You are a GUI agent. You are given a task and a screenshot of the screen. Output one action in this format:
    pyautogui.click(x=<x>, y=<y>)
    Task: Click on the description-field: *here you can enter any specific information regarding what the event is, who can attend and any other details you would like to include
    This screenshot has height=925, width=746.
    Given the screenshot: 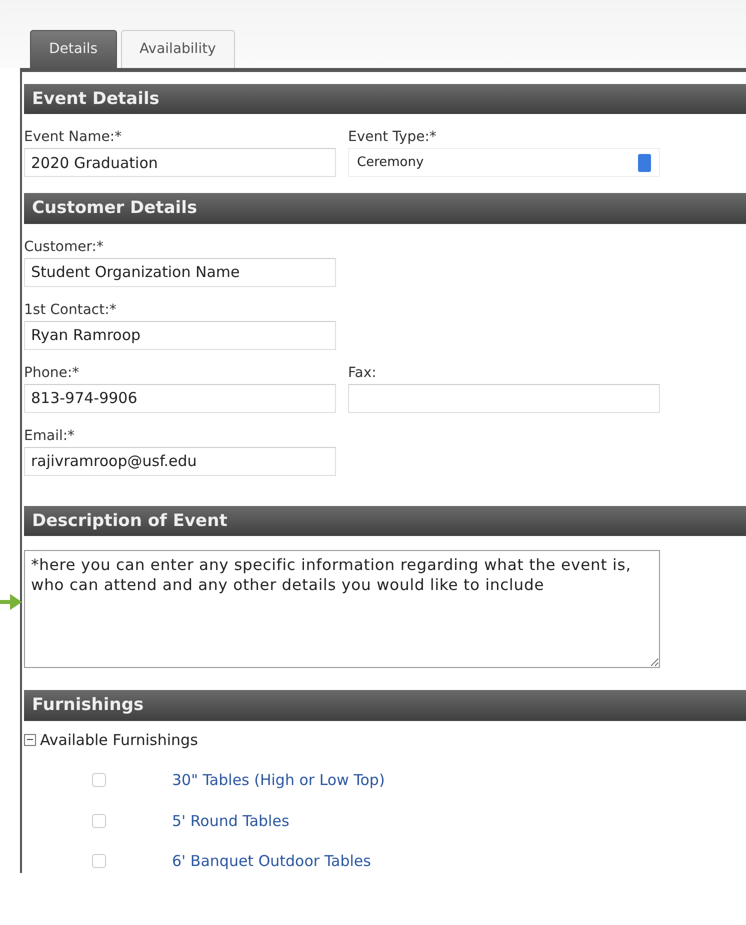 What is the action you would take?
    pyautogui.click(x=342, y=609)
    